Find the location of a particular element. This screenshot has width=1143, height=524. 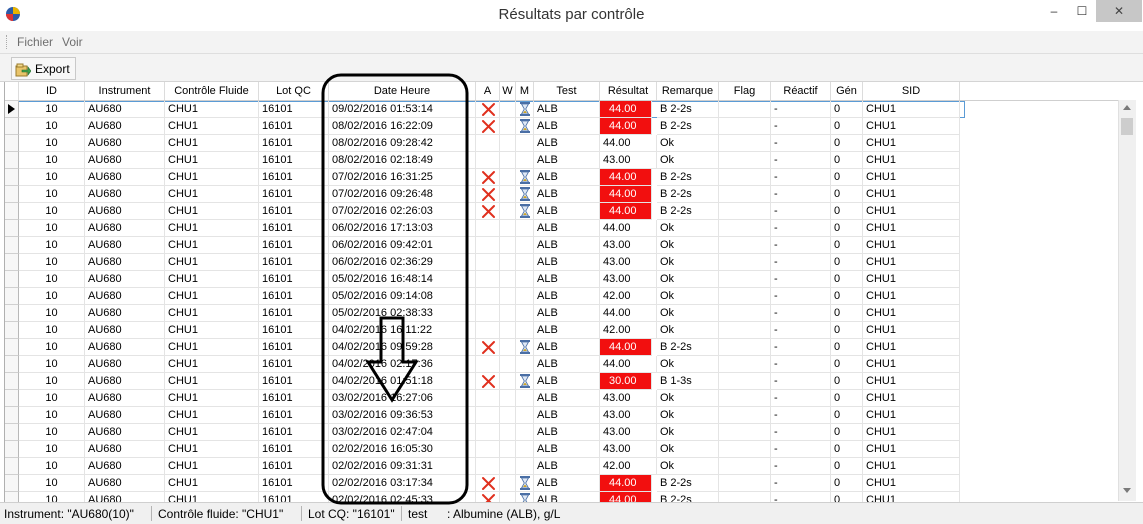

column-header: Gén is located at coordinates (847, 91).